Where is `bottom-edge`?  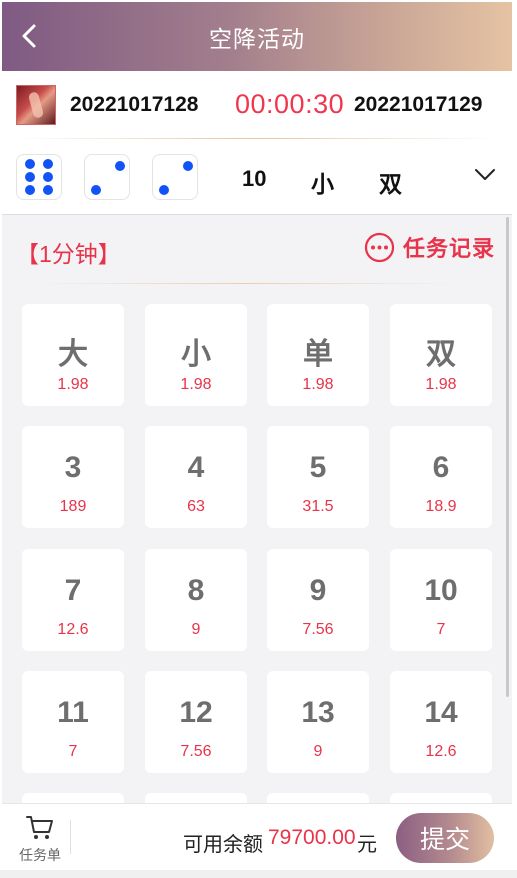 bottom-edge is located at coordinates (258, 874).